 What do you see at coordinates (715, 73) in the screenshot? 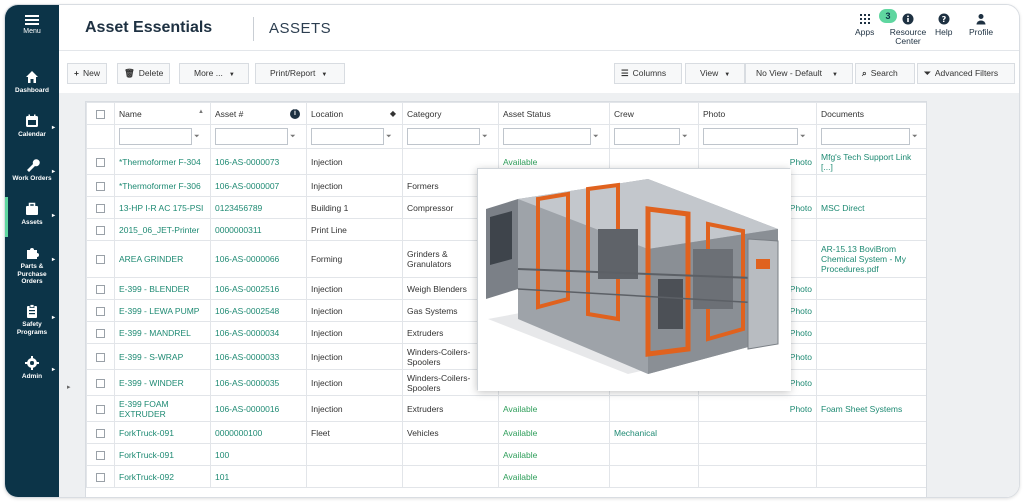
I see `view-button: View ▼` at bounding box center [715, 73].